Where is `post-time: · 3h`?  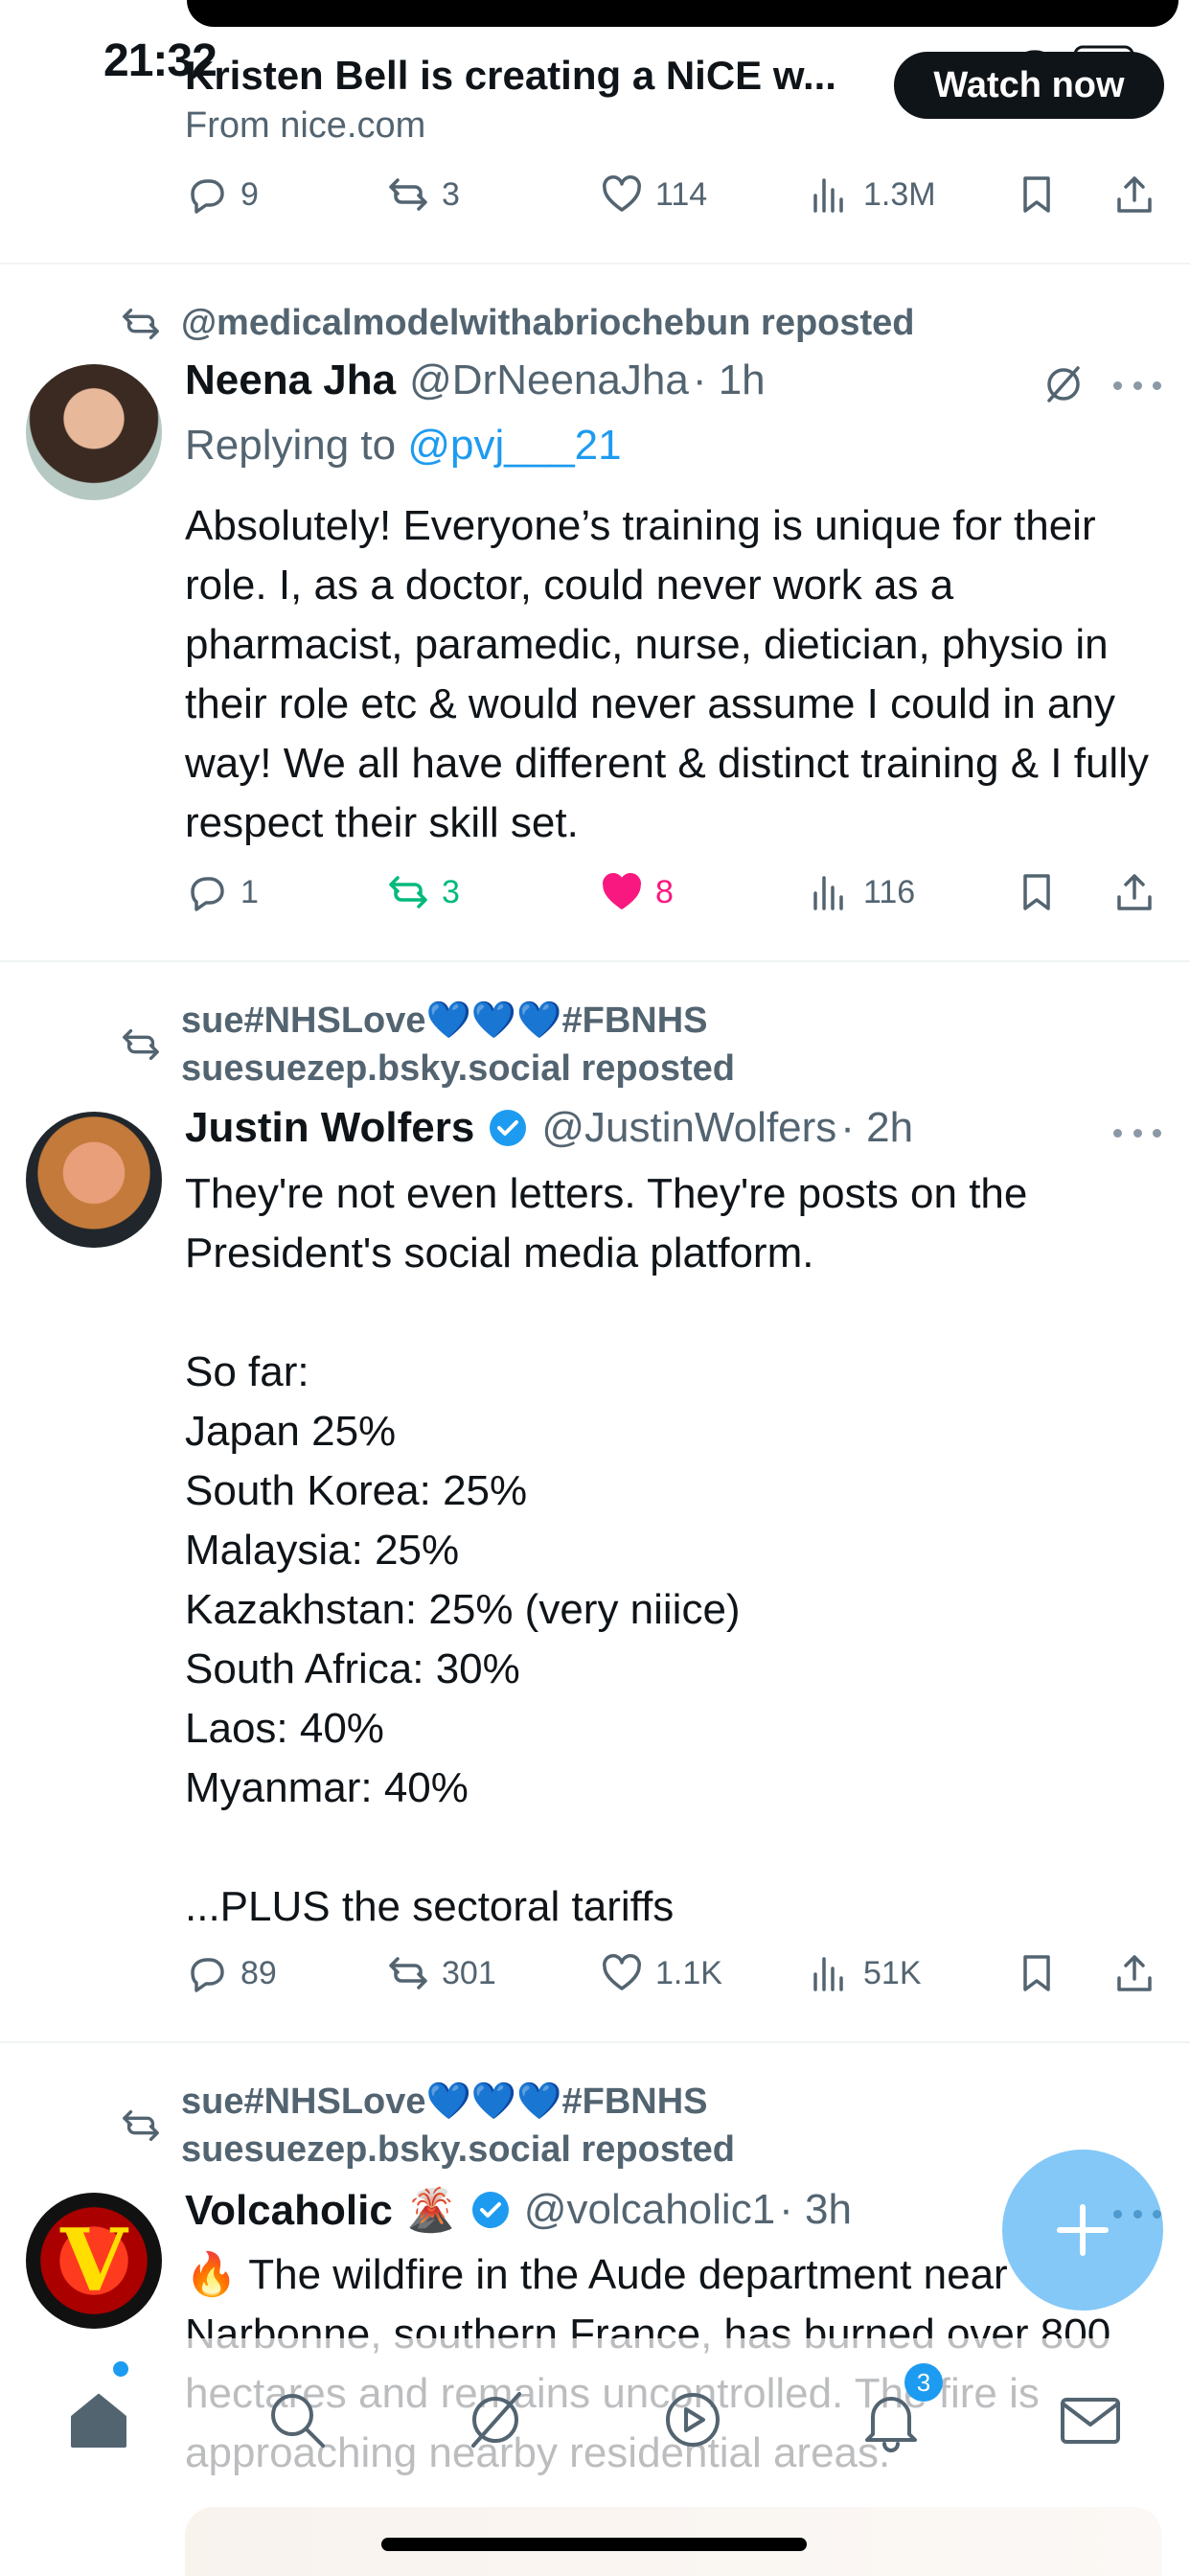 post-time: · 3h is located at coordinates (816, 2210).